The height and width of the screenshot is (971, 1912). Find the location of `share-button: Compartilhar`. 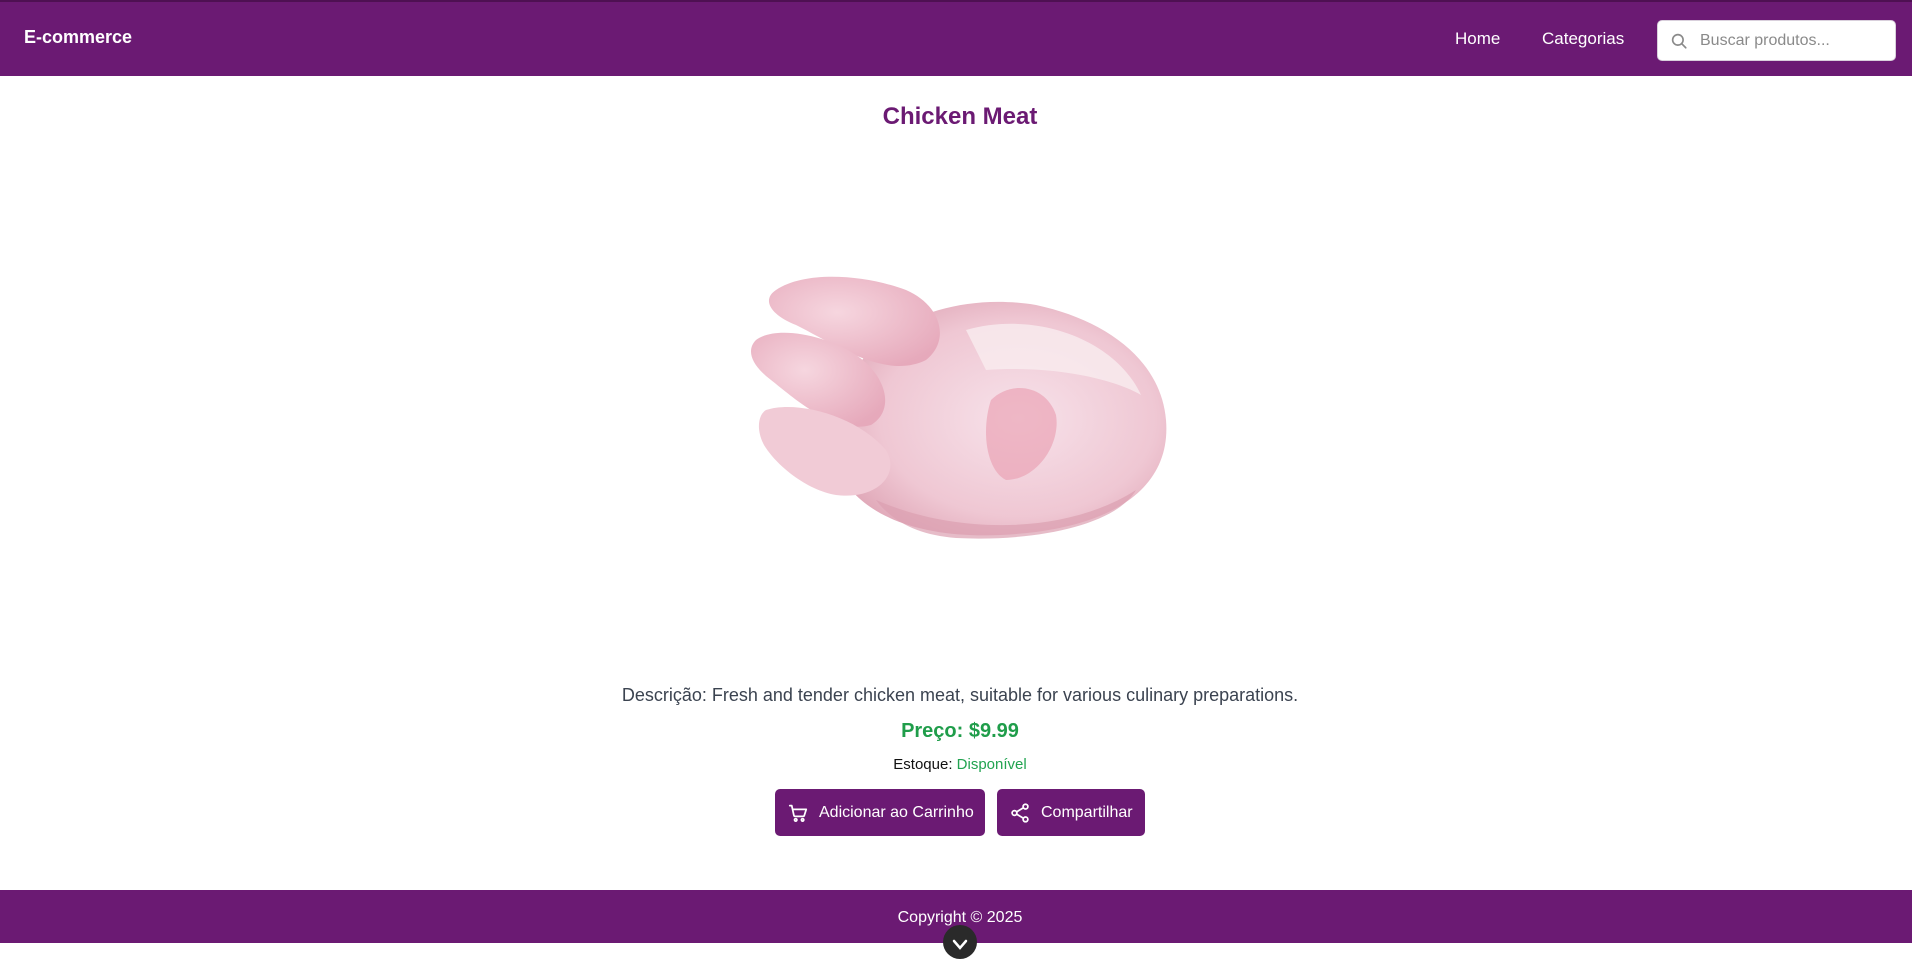

share-button: Compartilhar is located at coordinates (1071, 812).